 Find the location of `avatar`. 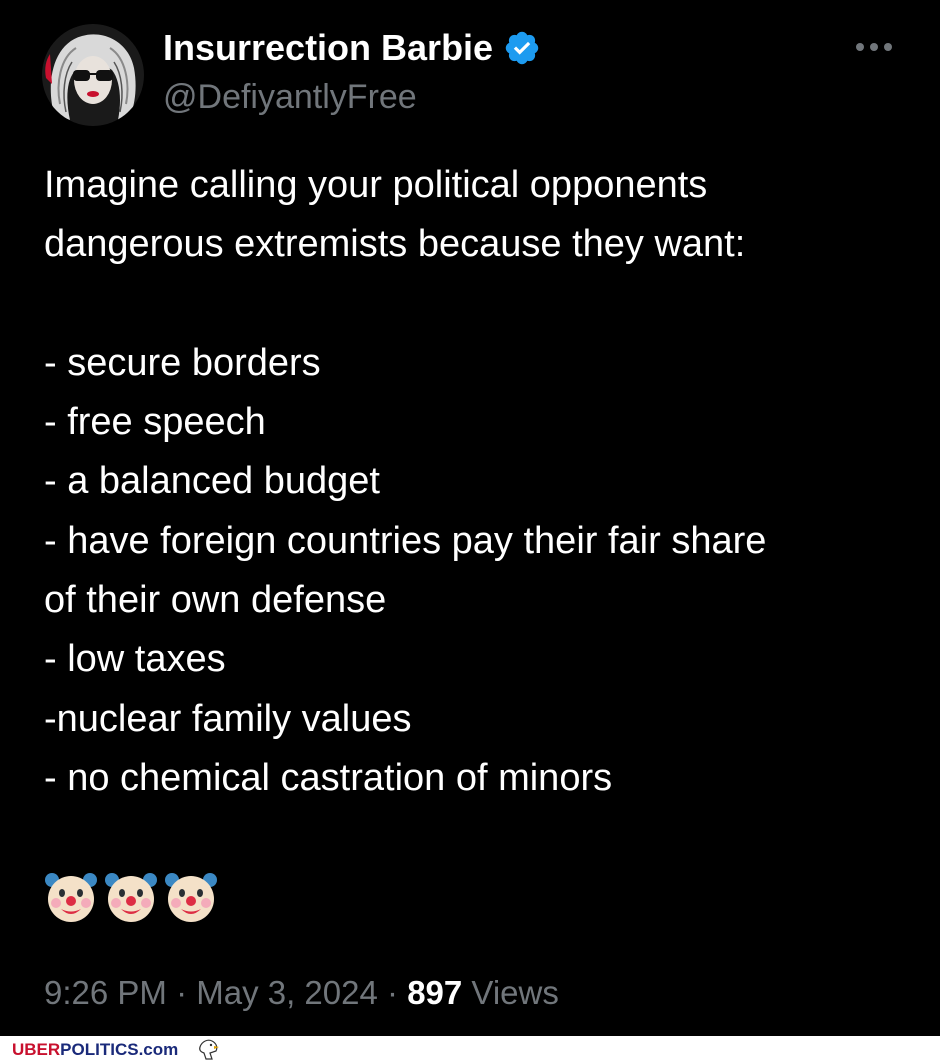

avatar is located at coordinates (93, 75).